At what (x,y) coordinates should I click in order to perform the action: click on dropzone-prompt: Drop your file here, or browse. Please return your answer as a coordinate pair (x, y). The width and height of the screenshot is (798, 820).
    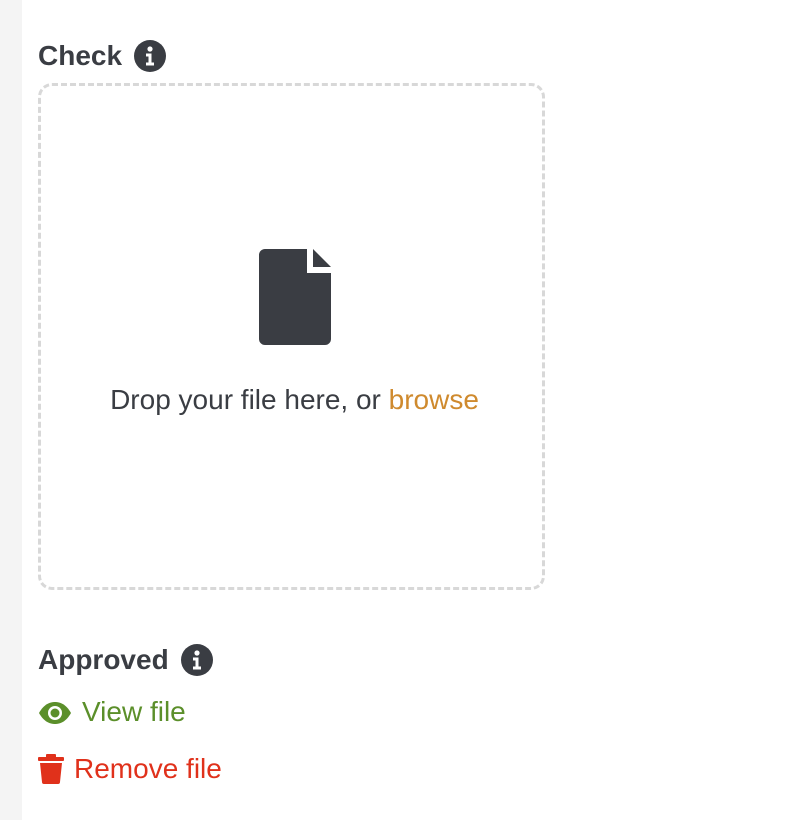
    Looking at the image, I should click on (294, 400).